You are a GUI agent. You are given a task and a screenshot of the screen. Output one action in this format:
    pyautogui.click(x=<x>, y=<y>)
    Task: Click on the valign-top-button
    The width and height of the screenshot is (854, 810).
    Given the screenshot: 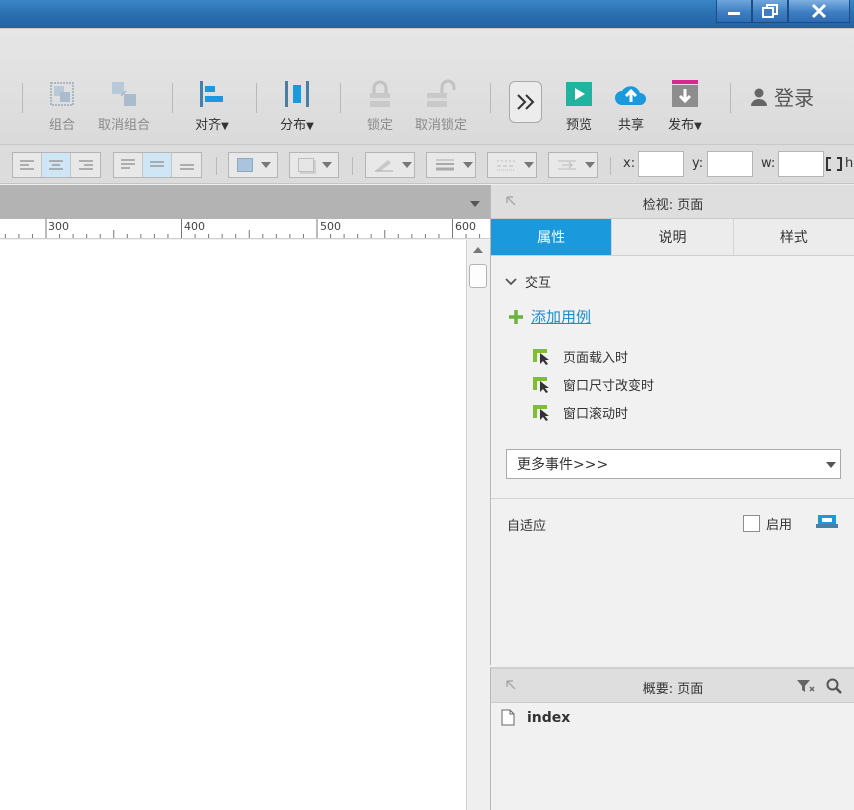 What is the action you would take?
    pyautogui.click(x=128, y=165)
    